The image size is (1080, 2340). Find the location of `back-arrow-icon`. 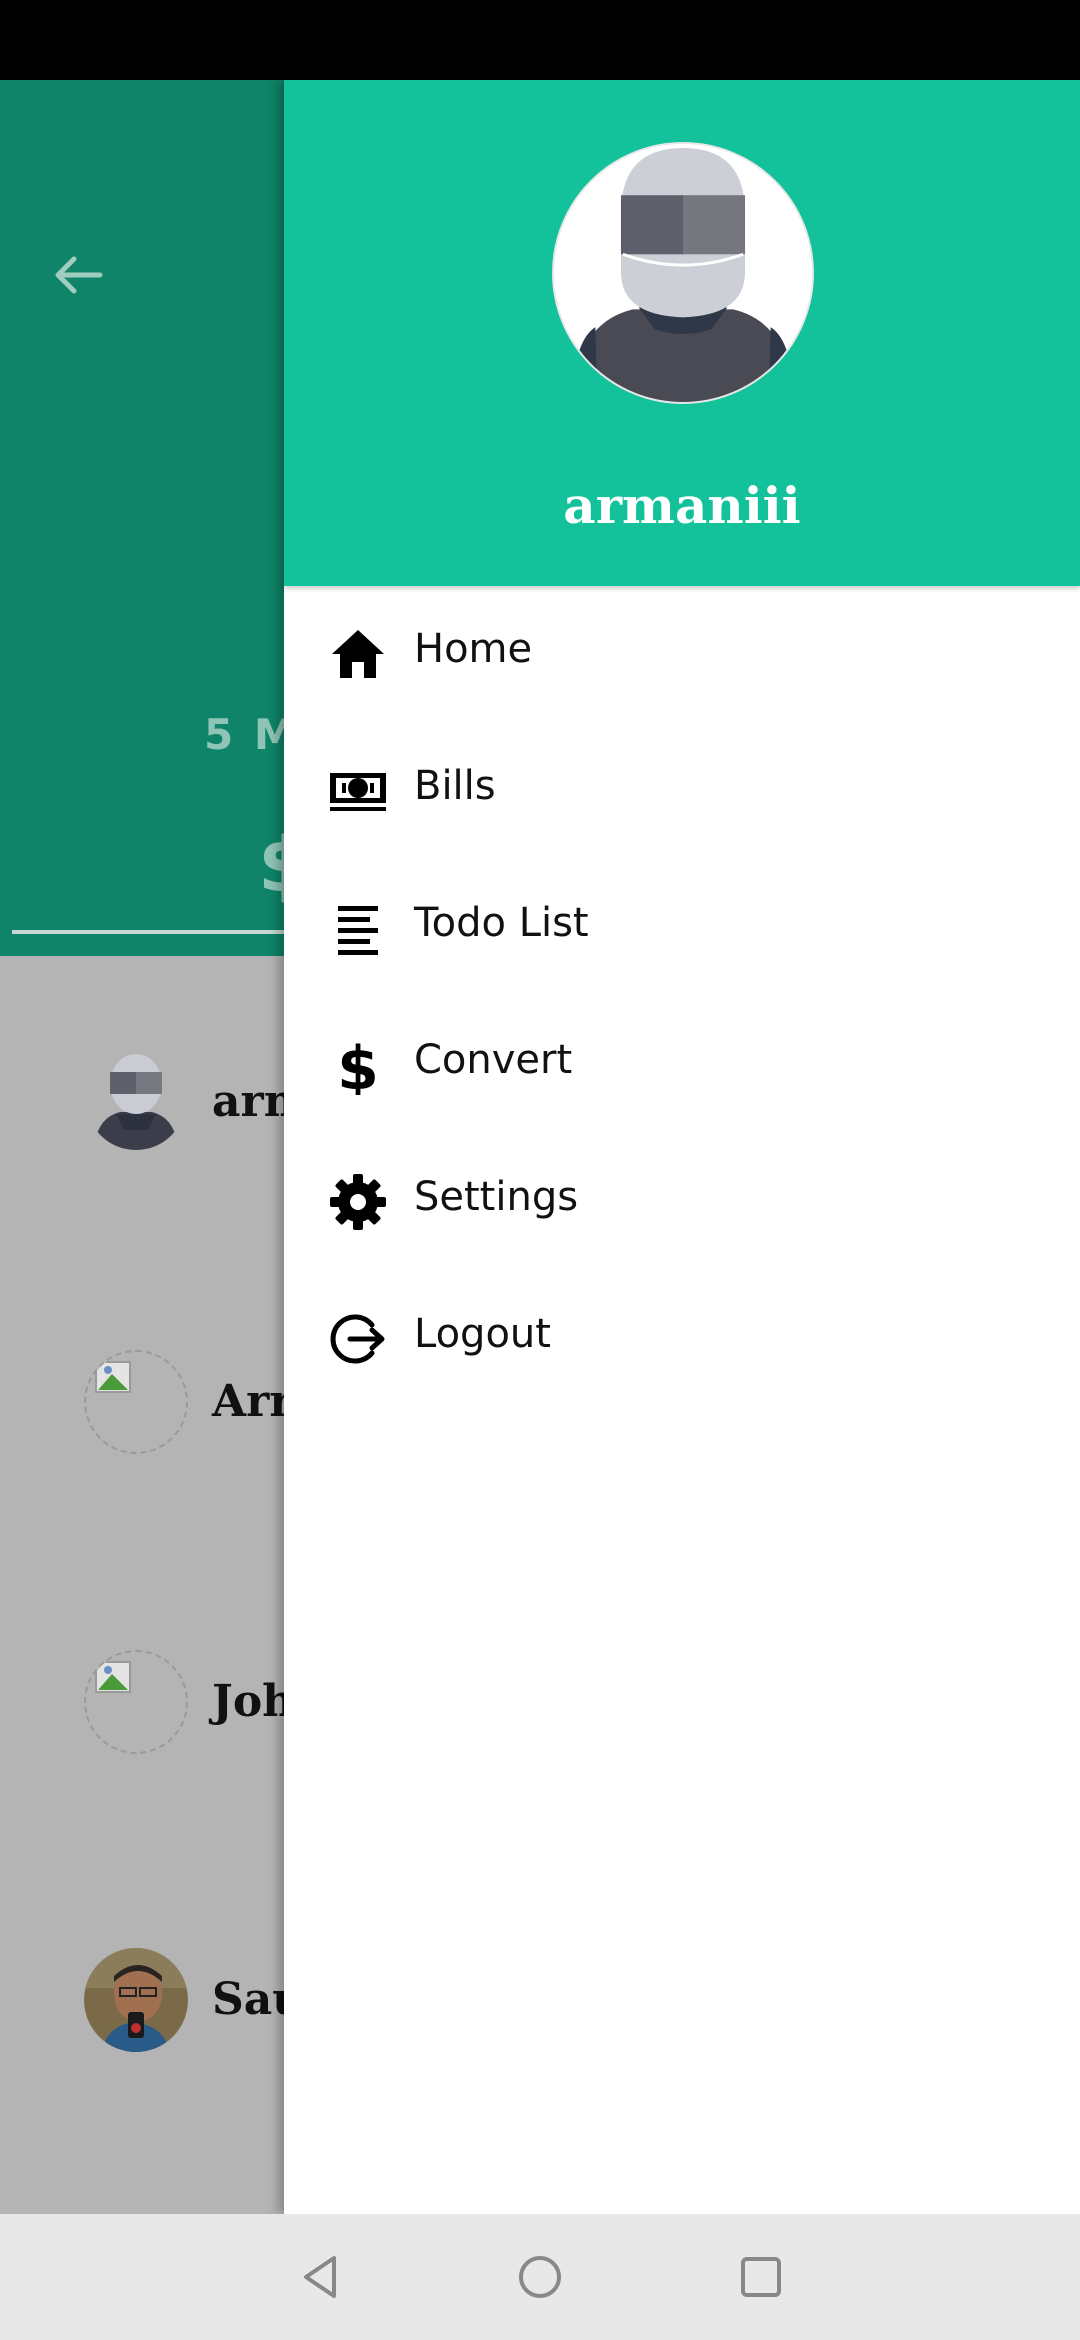

back-arrow-icon is located at coordinates (78, 275).